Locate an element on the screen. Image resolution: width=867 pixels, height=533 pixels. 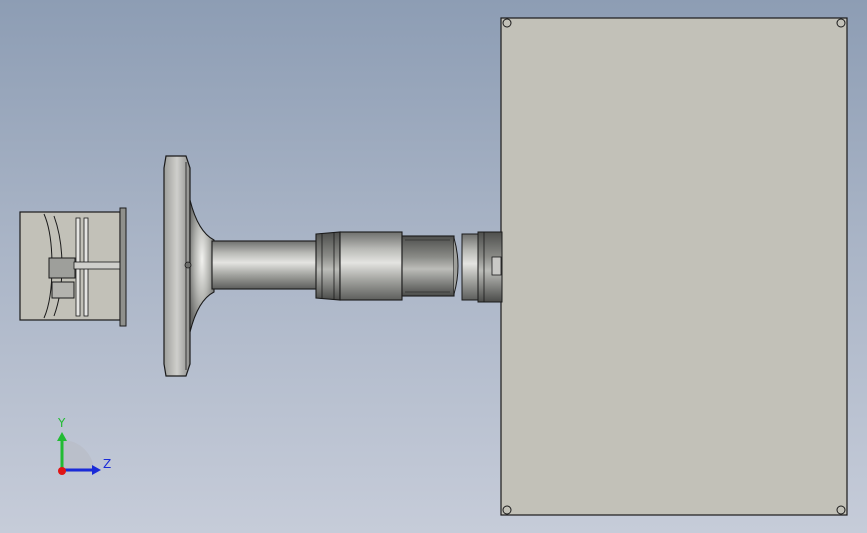
plate-hole-top-left is located at coordinates (507, 23).